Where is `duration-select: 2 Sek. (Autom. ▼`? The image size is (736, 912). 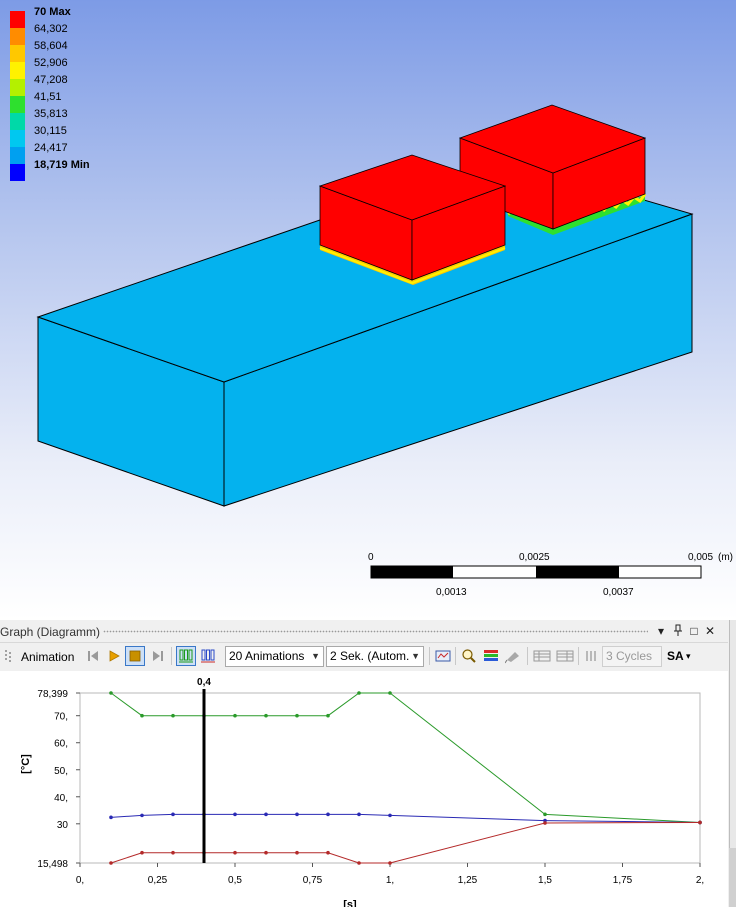 duration-select: 2 Sek. (Autom. ▼ is located at coordinates (375, 656).